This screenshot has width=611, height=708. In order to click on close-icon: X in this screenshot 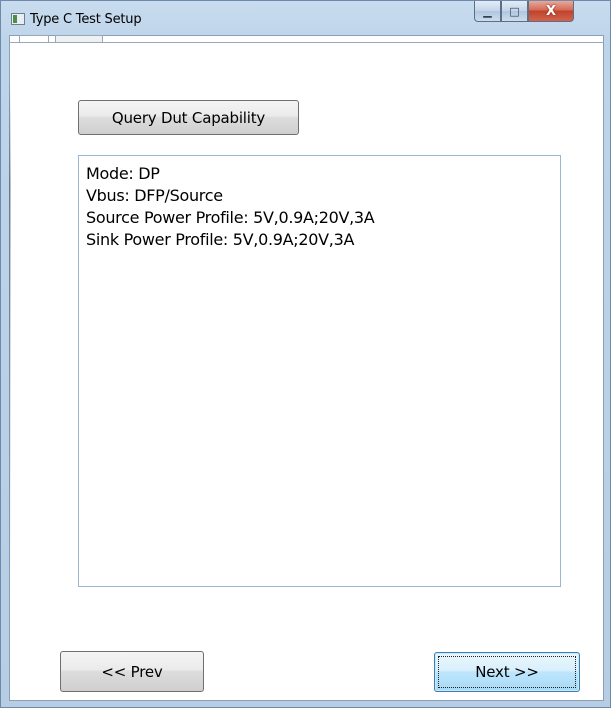, I will do `click(551, 11)`.